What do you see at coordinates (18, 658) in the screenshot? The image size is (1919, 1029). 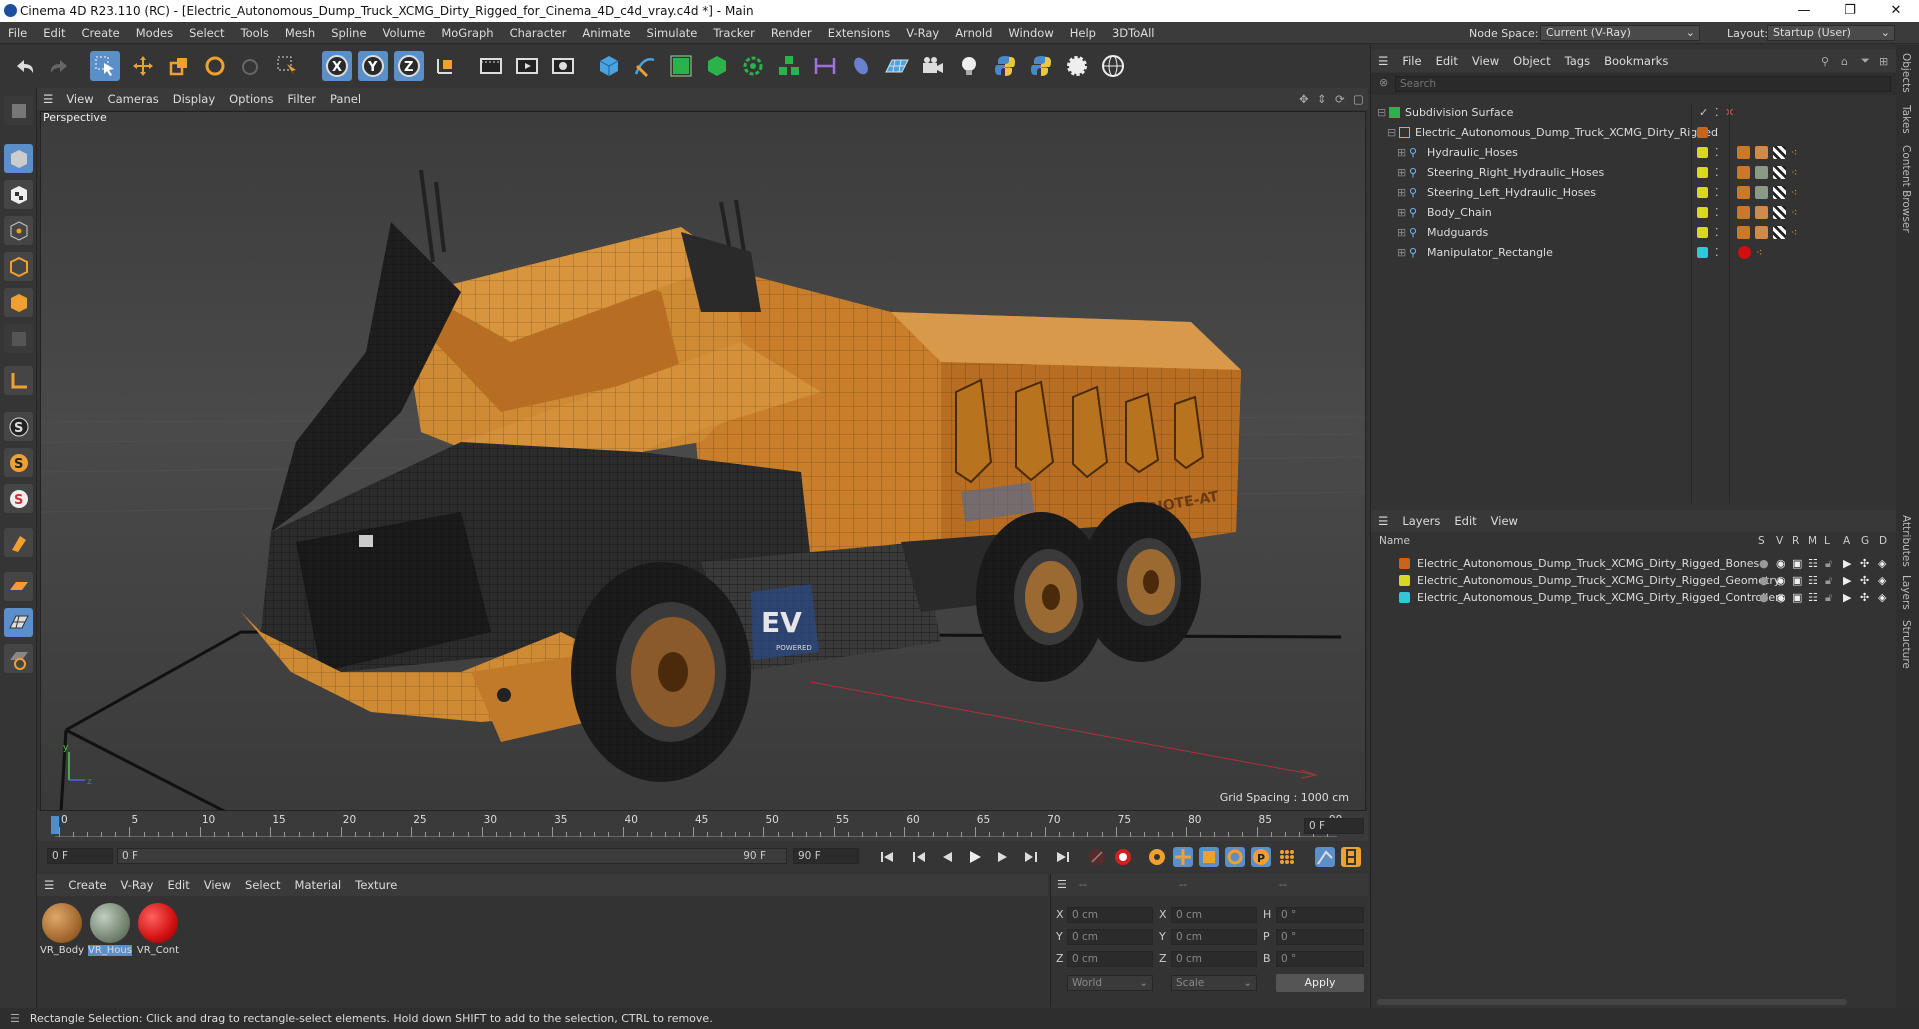 I see `locked-workplane-icon` at bounding box center [18, 658].